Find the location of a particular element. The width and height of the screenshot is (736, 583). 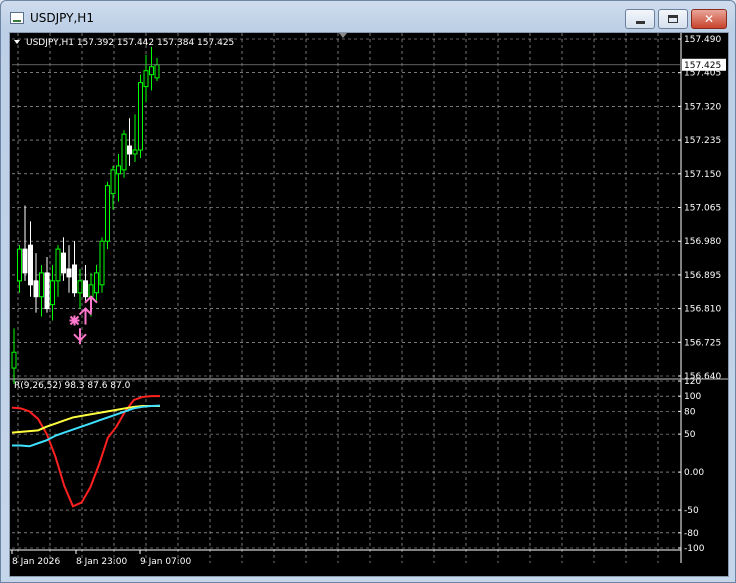

time-axis-label: 8 Jan 23:00 is located at coordinates (102, 562).